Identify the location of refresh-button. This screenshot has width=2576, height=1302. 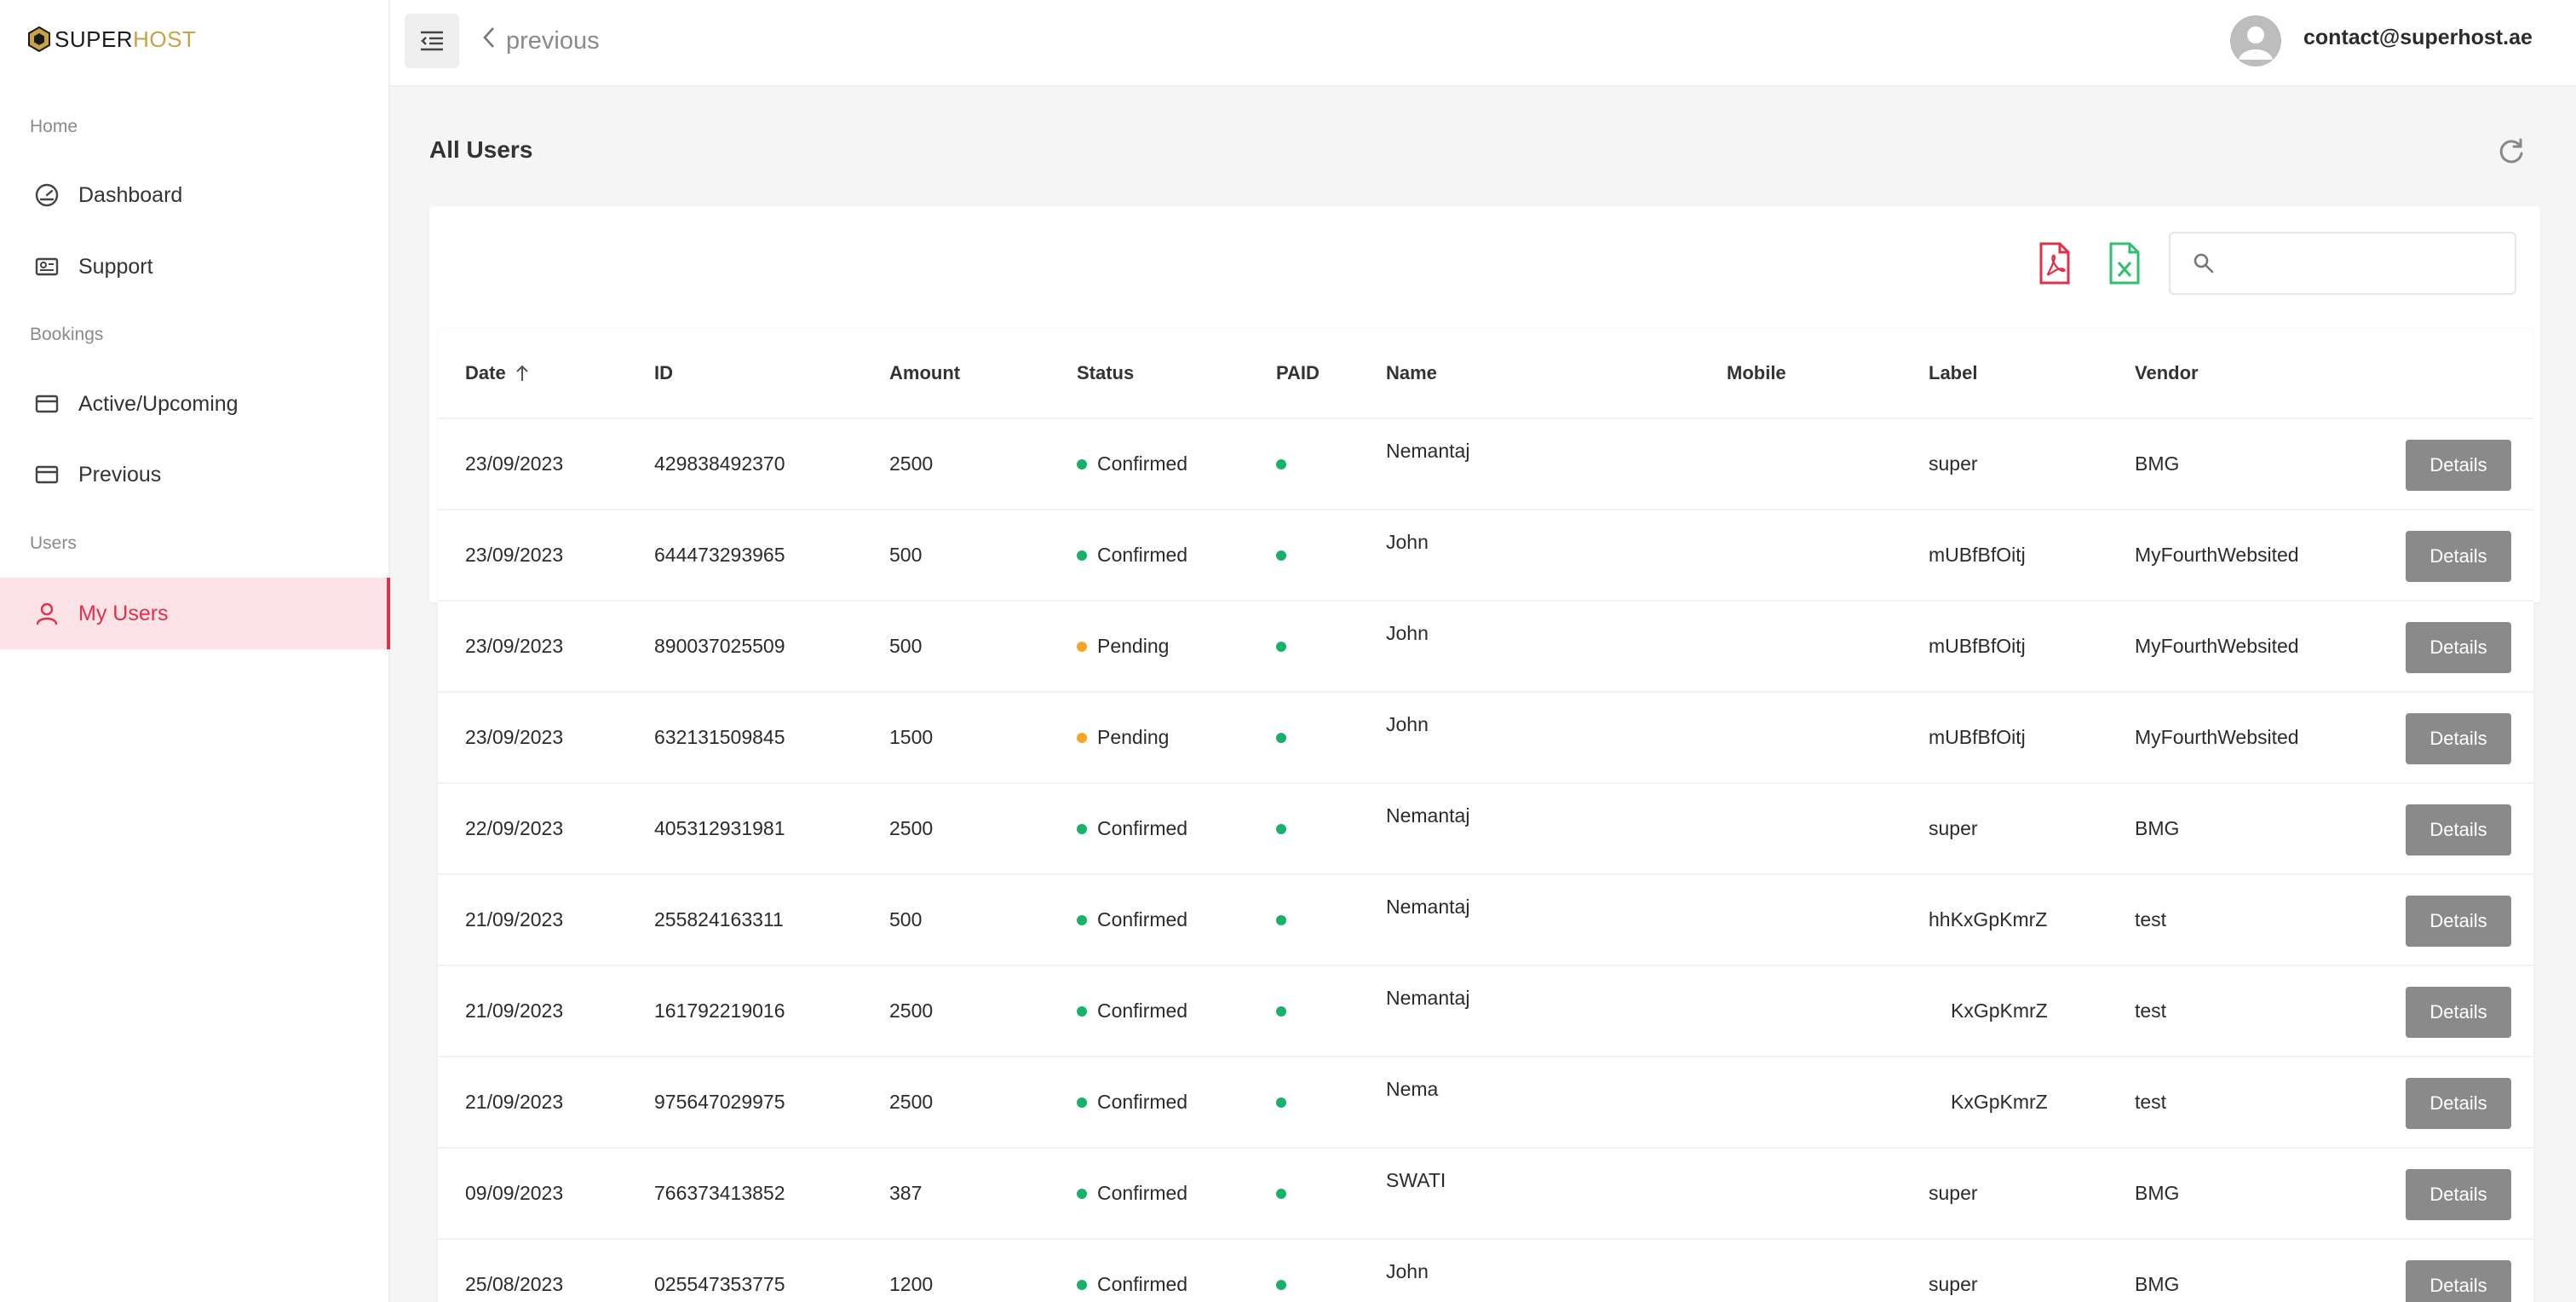
(2512, 151).